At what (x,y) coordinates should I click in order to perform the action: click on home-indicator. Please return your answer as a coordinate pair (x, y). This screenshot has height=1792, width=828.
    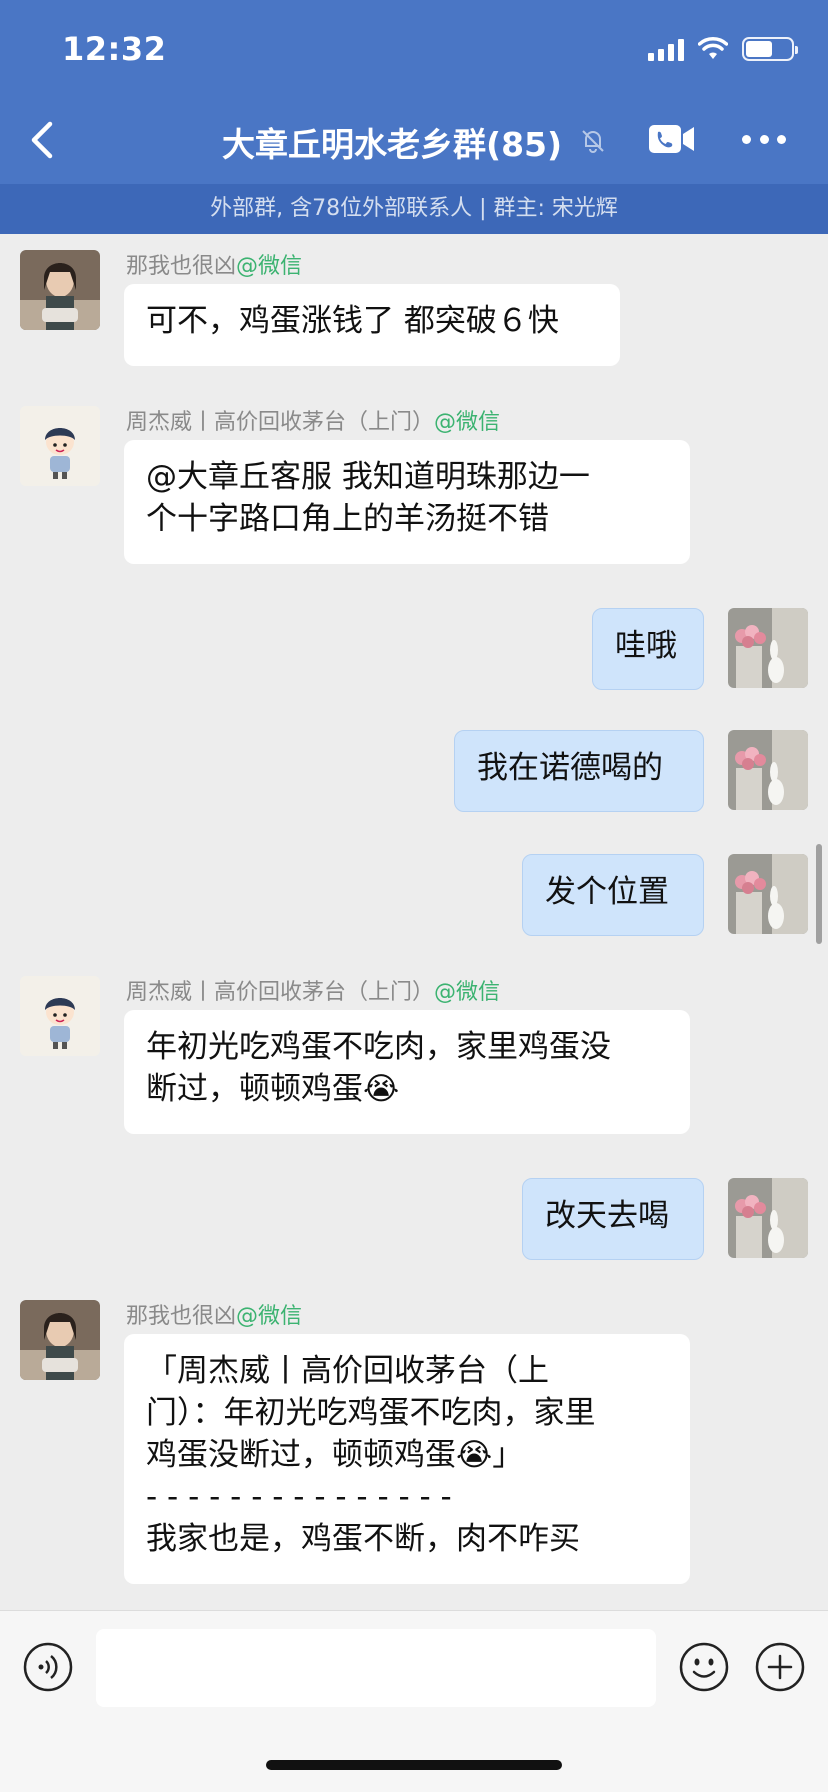
    Looking at the image, I should click on (414, 1765).